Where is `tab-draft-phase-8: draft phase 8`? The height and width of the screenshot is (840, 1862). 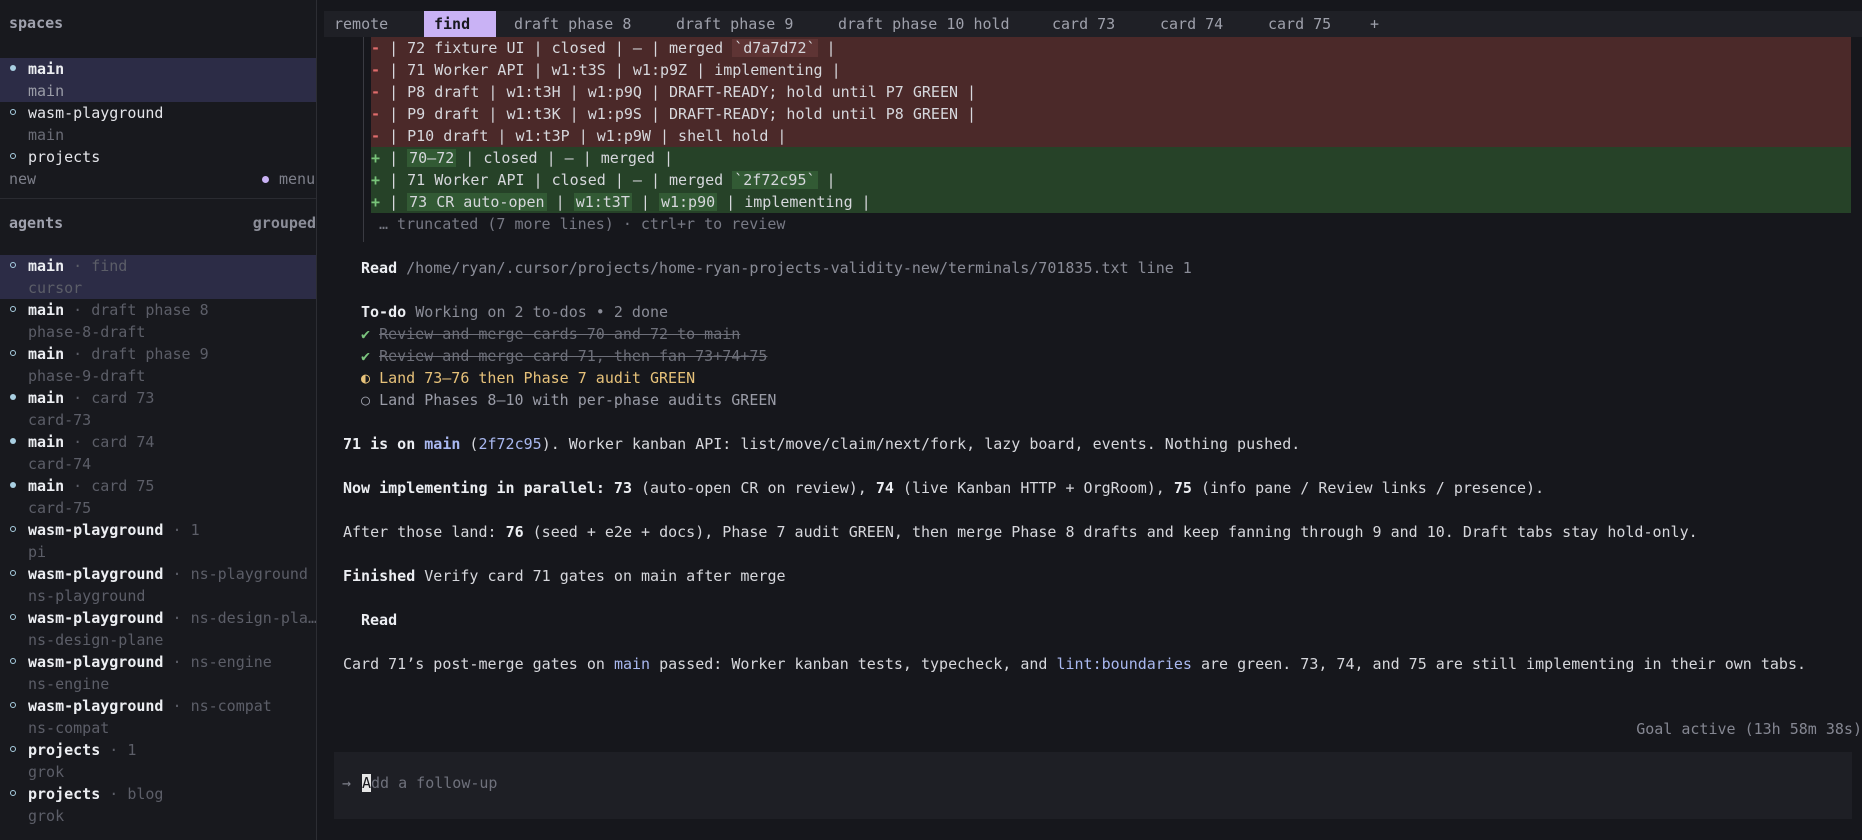 tab-draft-phase-8: draft phase 8 is located at coordinates (572, 24).